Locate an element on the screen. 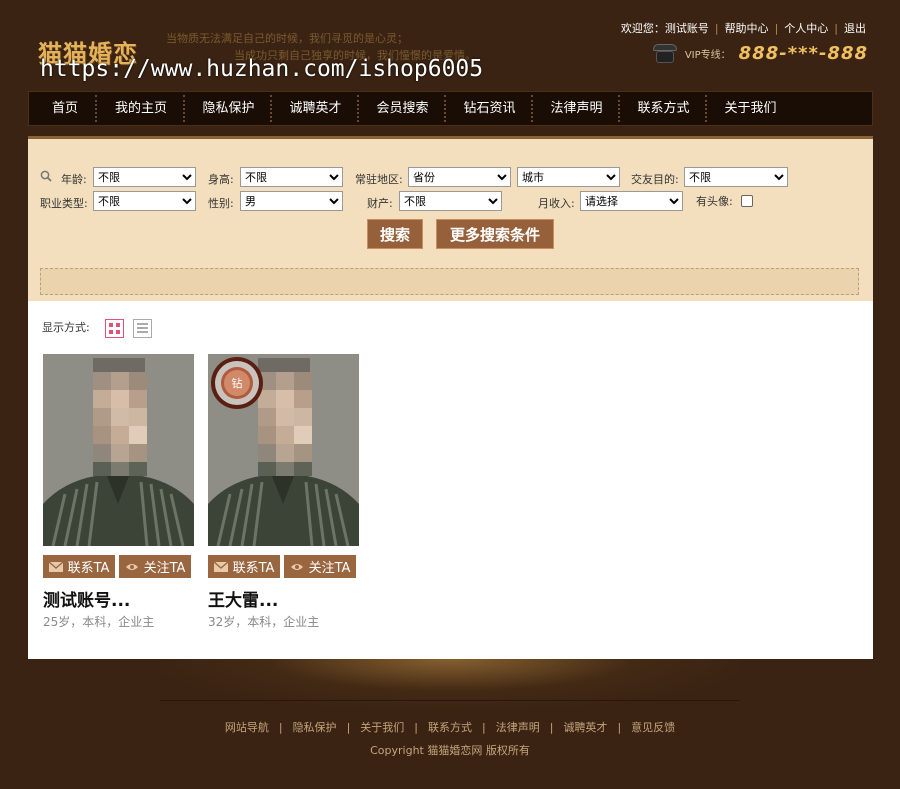 This screenshot has width=900, height=789. svg-text: 钻 is located at coordinates (237, 383).